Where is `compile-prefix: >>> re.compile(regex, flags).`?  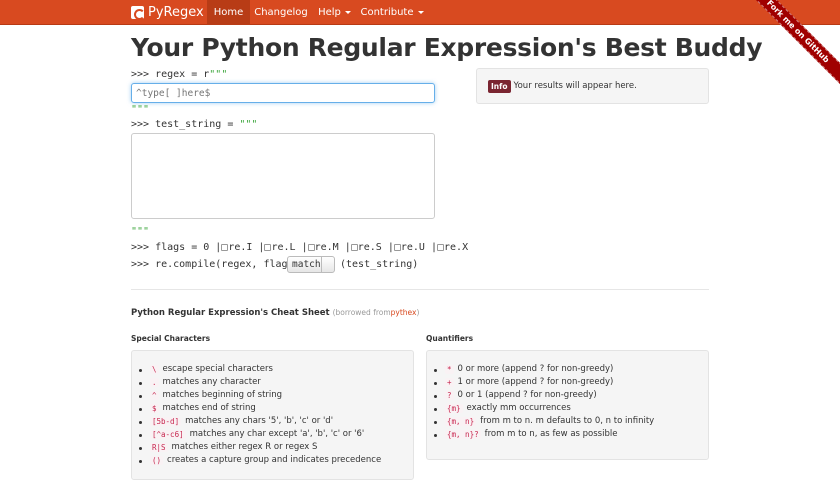
compile-prefix: >>> re.compile(regex, flags). is located at coordinates (218, 264).